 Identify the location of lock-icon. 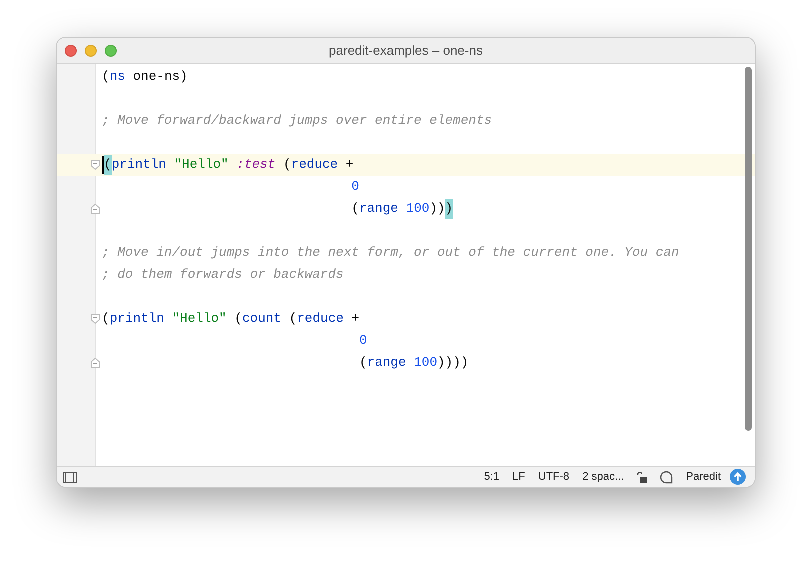
(642, 477).